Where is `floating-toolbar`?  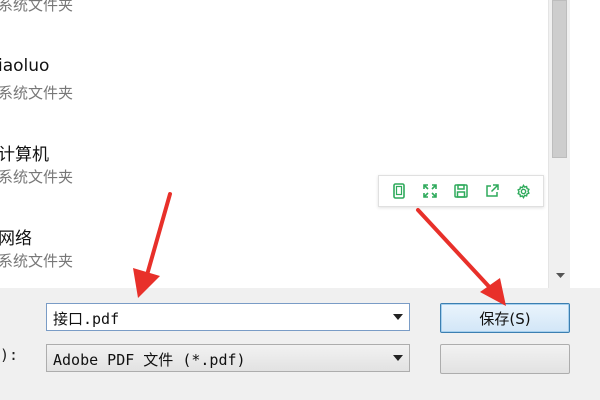
floating-toolbar is located at coordinates (461, 191).